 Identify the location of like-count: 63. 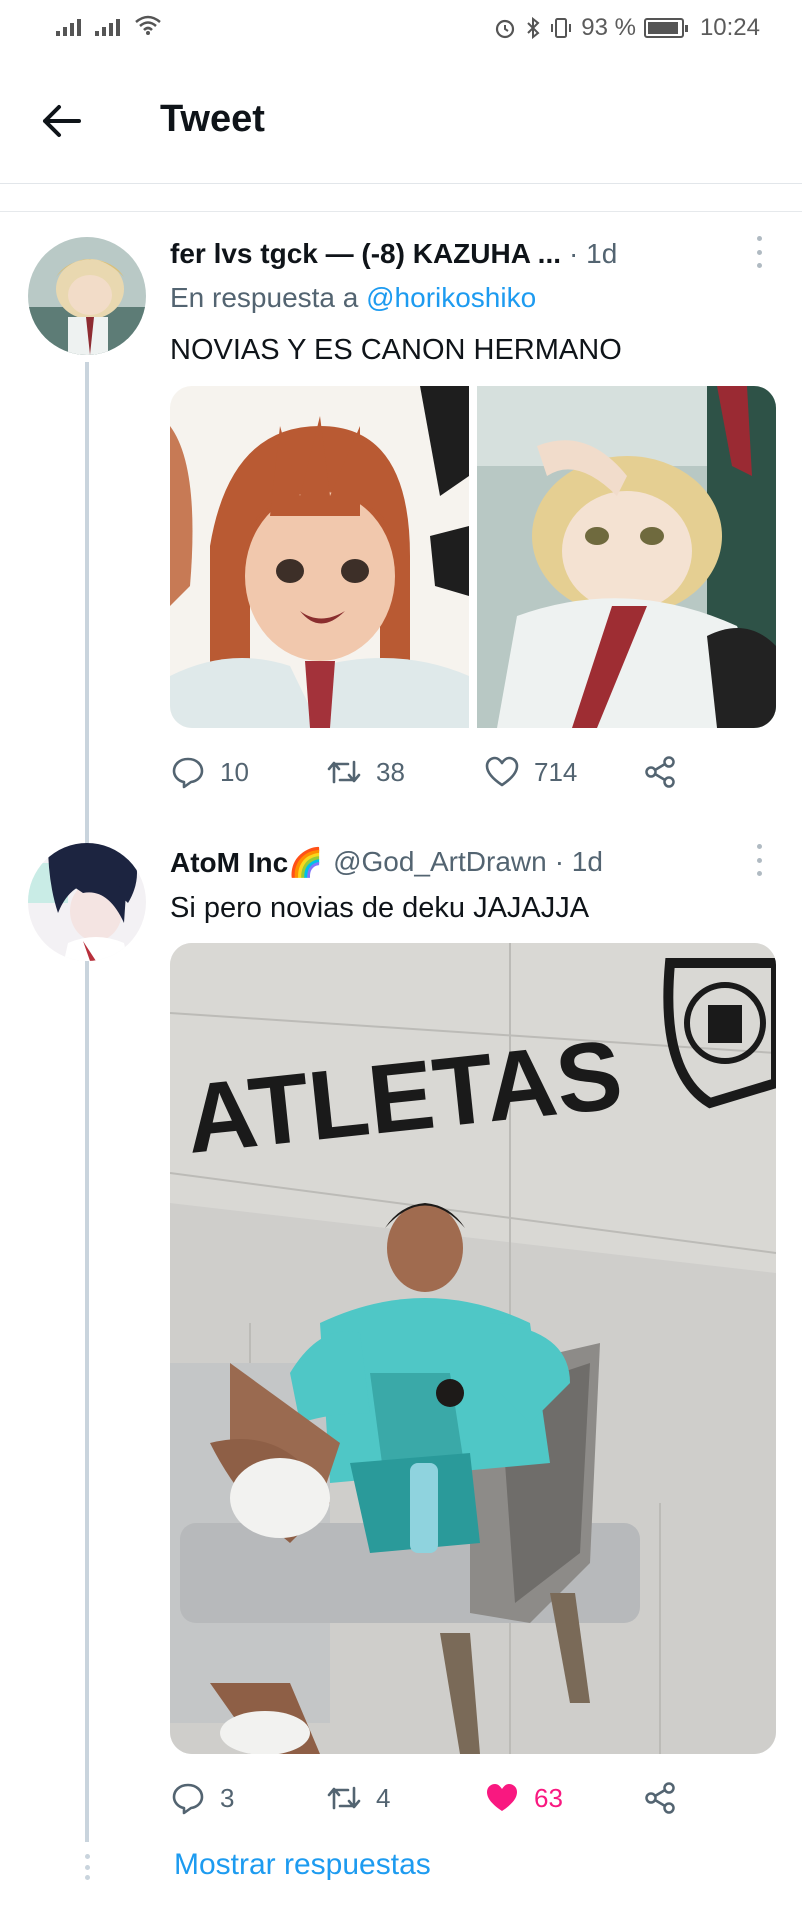
(548, 1797).